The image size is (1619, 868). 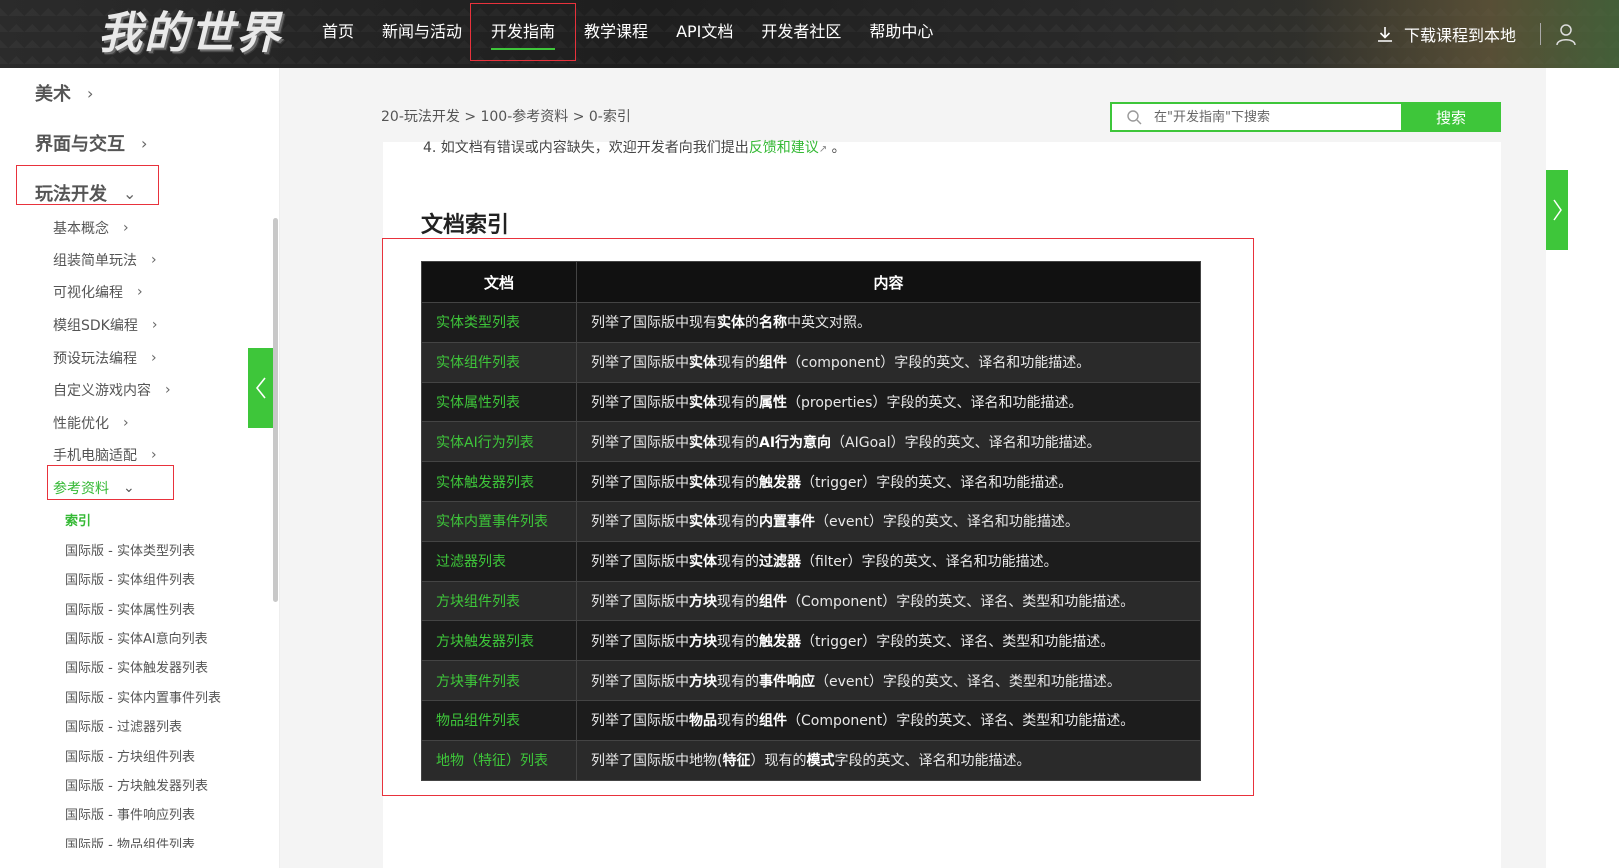 I want to click on sidebar-item-ui: 界面与交互 ›, so click(x=91, y=143).